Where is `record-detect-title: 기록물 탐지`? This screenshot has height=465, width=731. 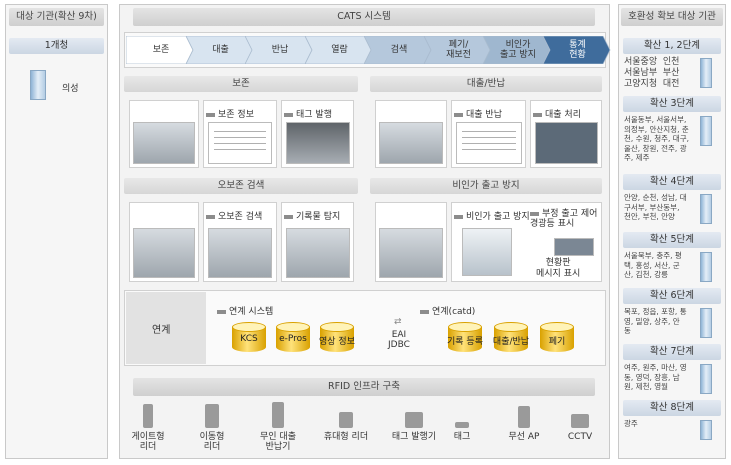 record-detect-title: 기록물 탐지 is located at coordinates (312, 215).